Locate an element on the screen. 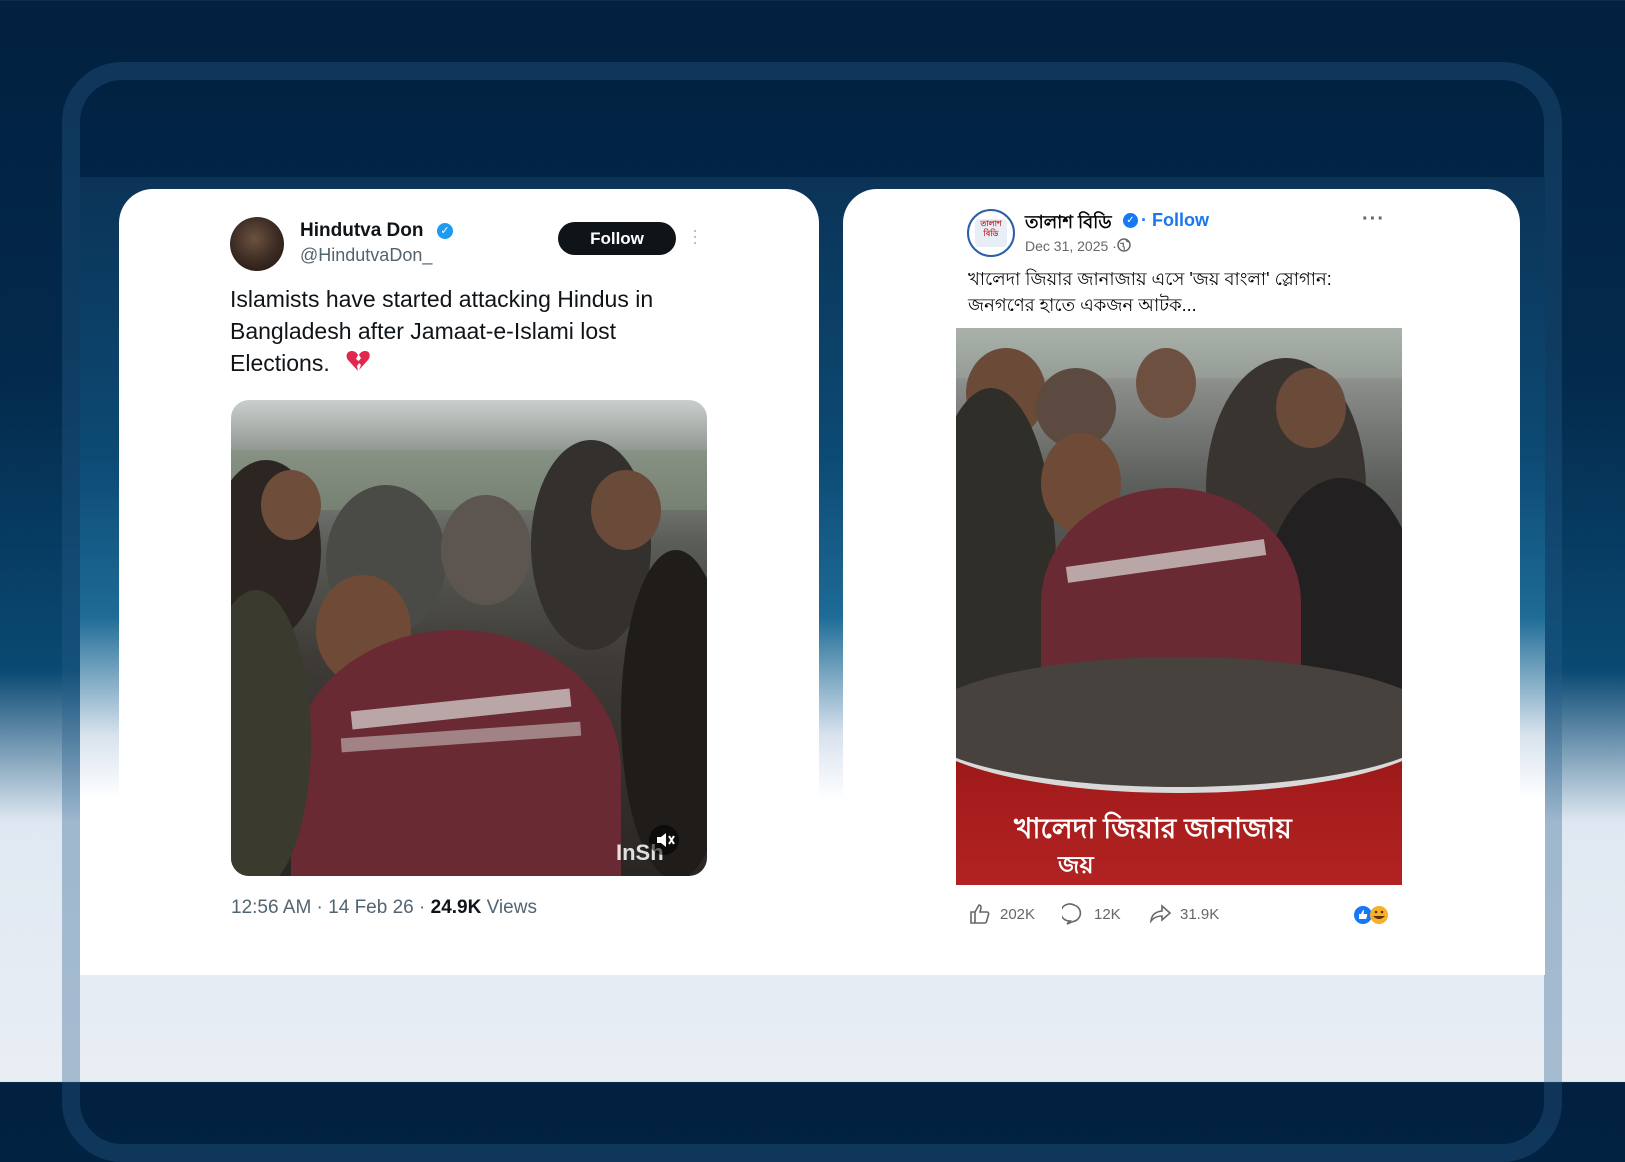  like-count: 202K is located at coordinates (1018, 914).